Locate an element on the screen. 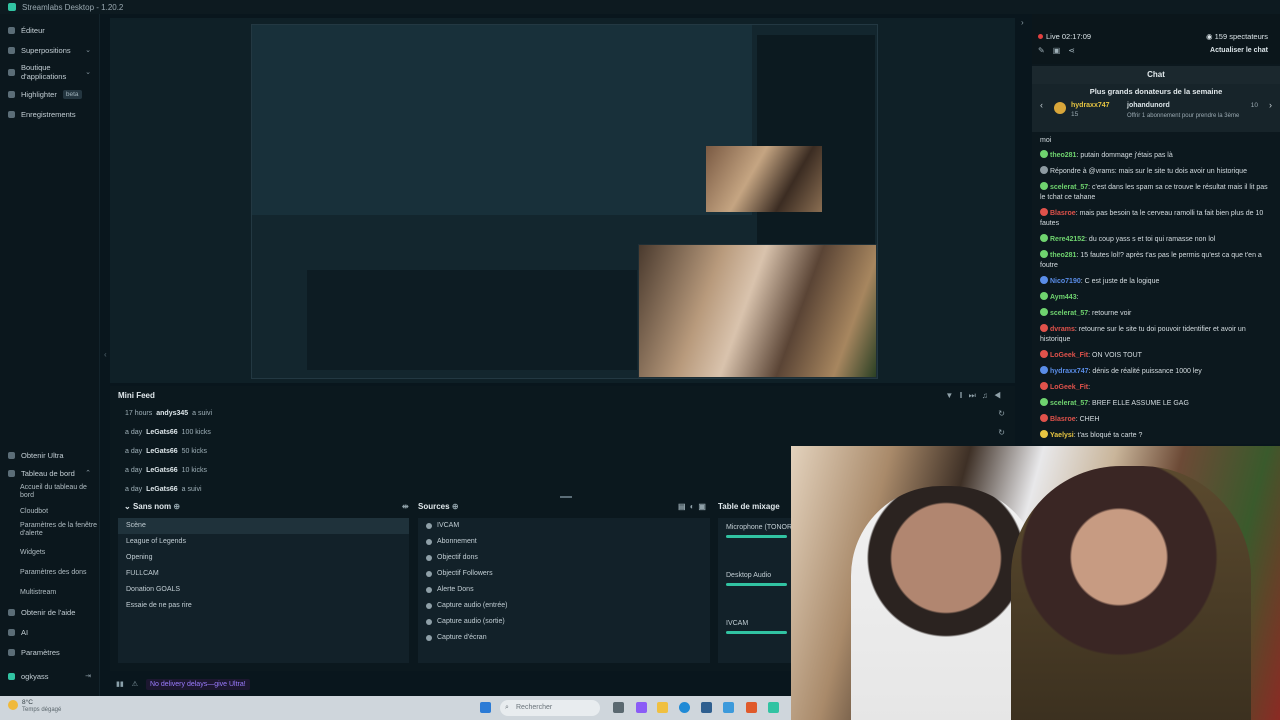 The height and width of the screenshot is (720, 1280). sidebar-item-label: Boutique d'applications is located at coordinates (44, 72).